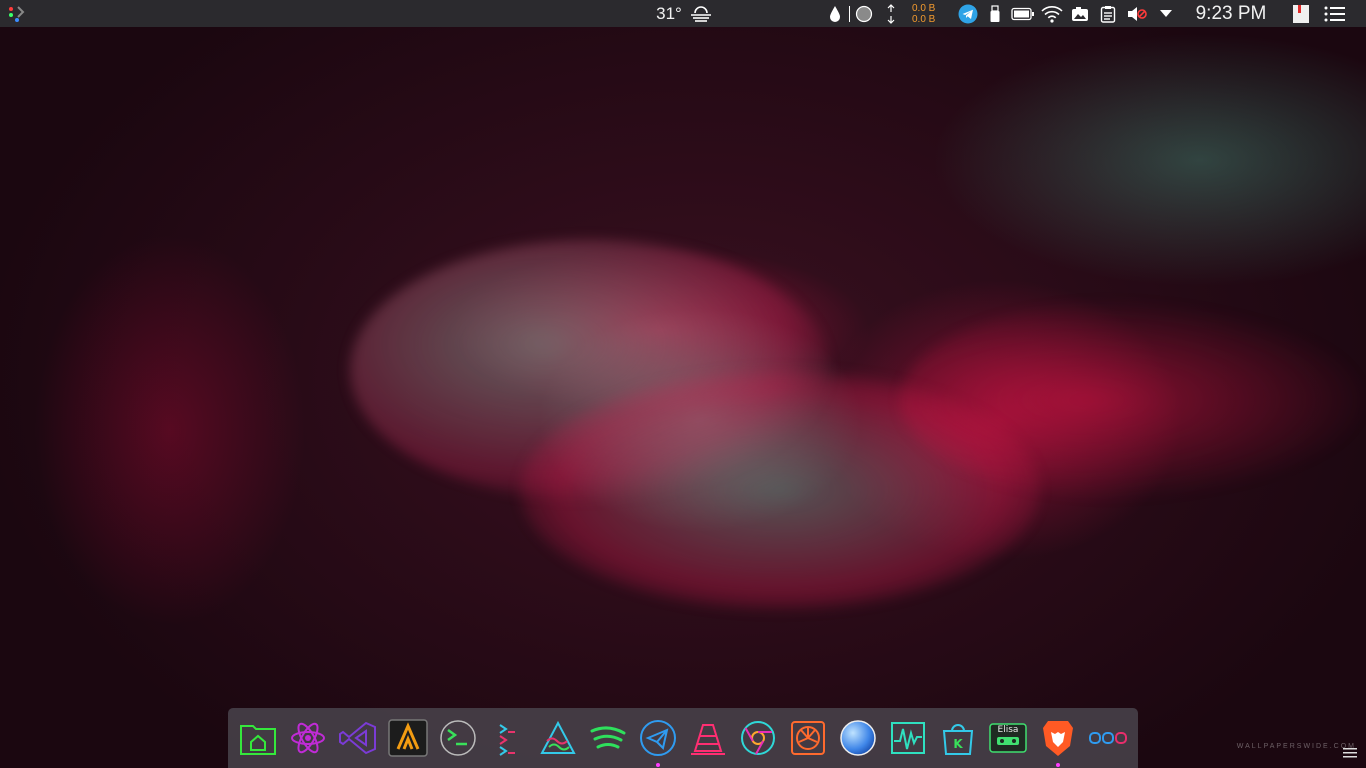 This screenshot has height=768, width=1366. Describe the element at coordinates (658, 742) in the screenshot. I see `telegram-dock-icon` at that location.